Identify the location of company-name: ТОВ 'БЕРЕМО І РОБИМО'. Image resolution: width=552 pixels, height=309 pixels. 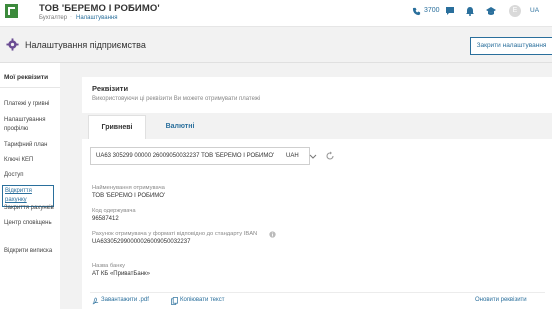
(99, 8).